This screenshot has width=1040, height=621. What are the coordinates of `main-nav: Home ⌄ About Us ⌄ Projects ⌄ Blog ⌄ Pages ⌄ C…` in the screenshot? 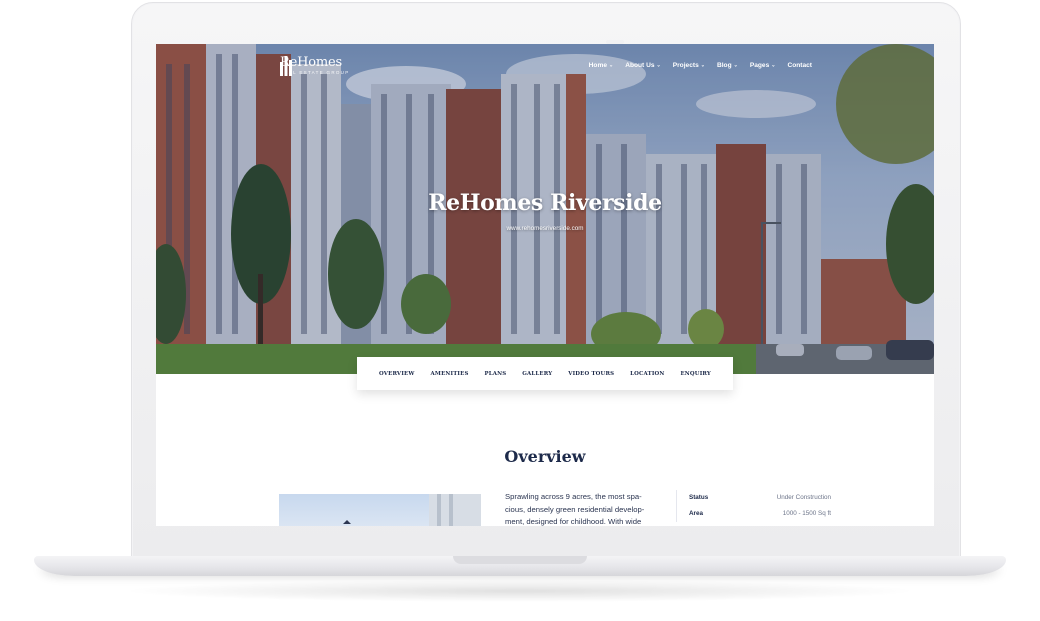 It's located at (700, 65).